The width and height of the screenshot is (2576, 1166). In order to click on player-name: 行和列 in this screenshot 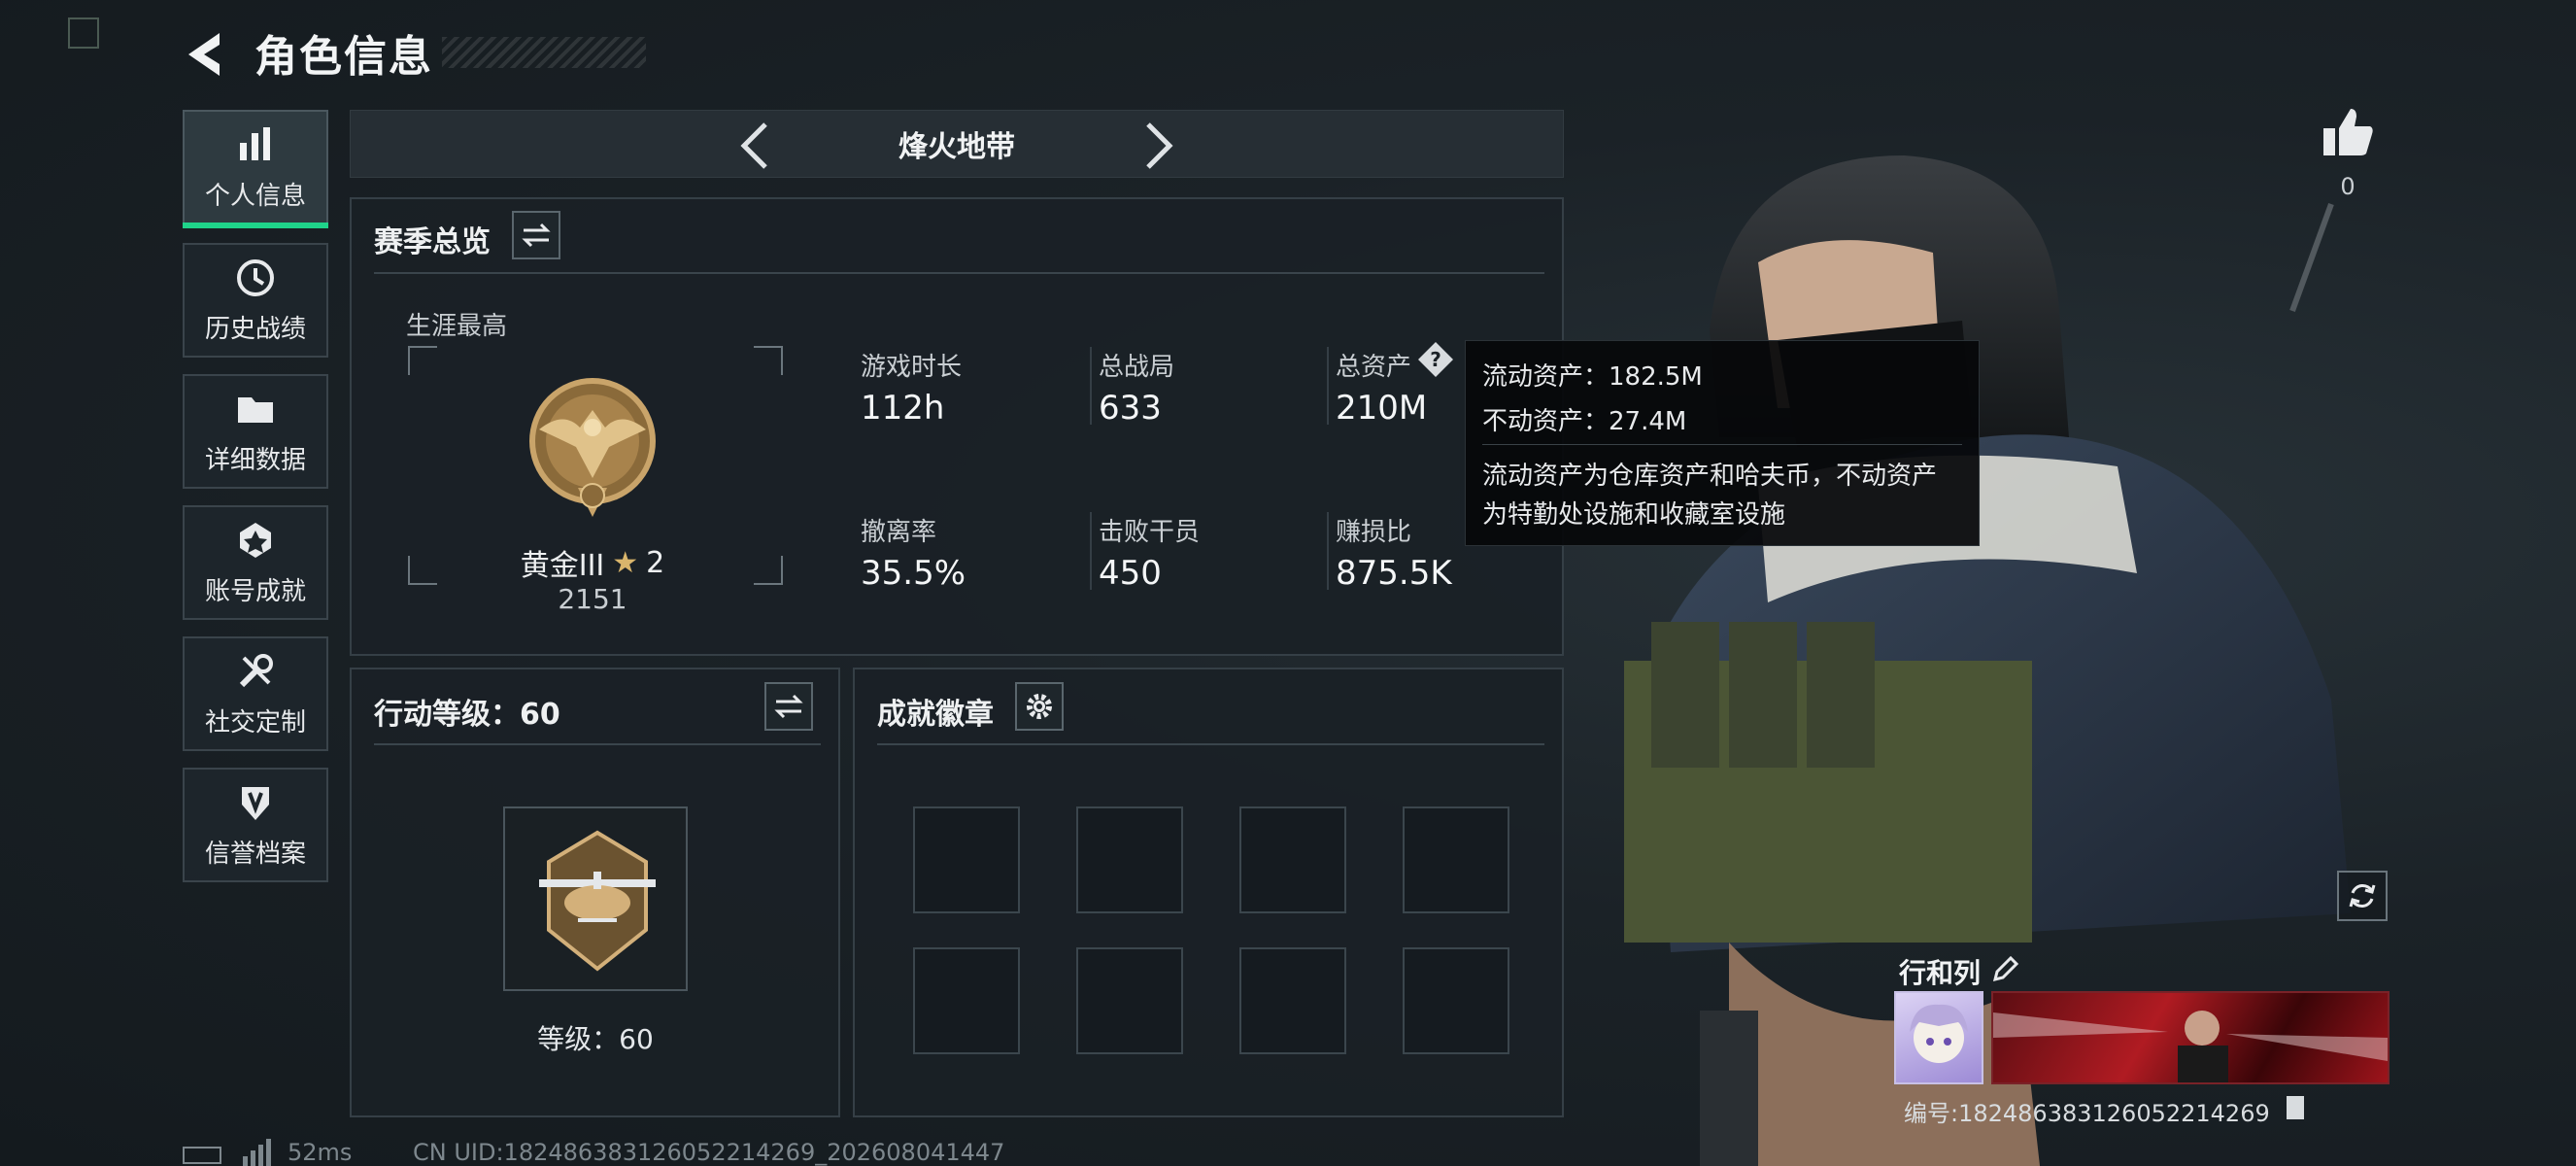, I will do `click(1940, 973)`.